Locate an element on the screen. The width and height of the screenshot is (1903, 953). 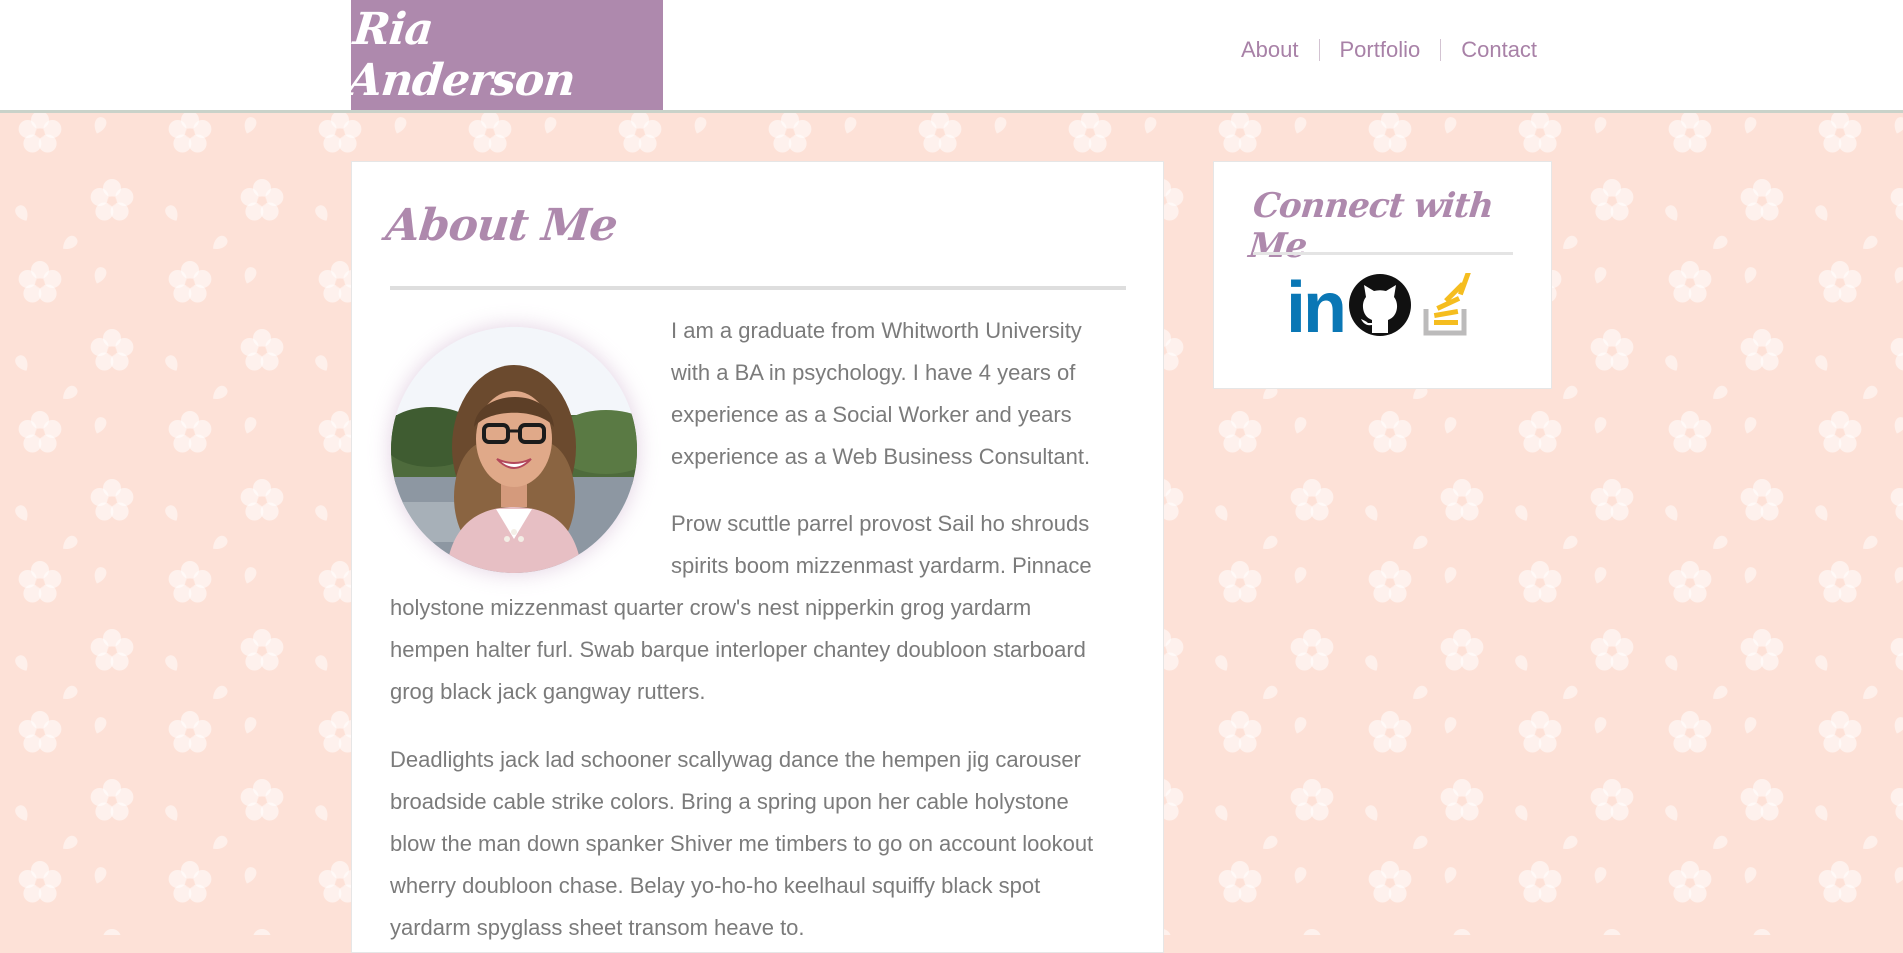
text-line: experience as a Social Worker and years is located at coordinates (871, 414).